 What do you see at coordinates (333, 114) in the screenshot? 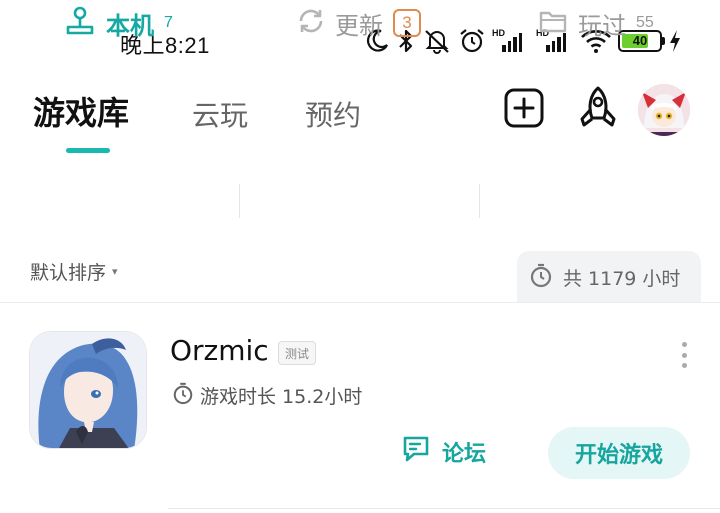
I see `tab-reservations: 预约` at bounding box center [333, 114].